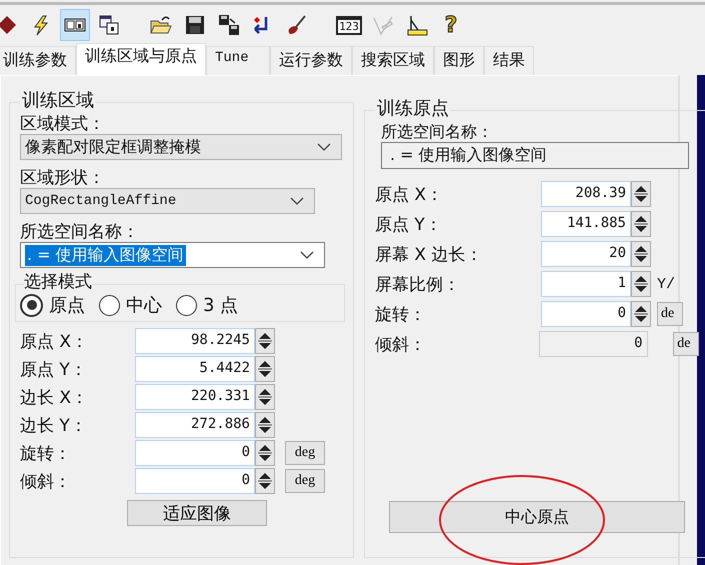 The image size is (705, 565). I want to click on radio-option: 原点, so click(52, 305).